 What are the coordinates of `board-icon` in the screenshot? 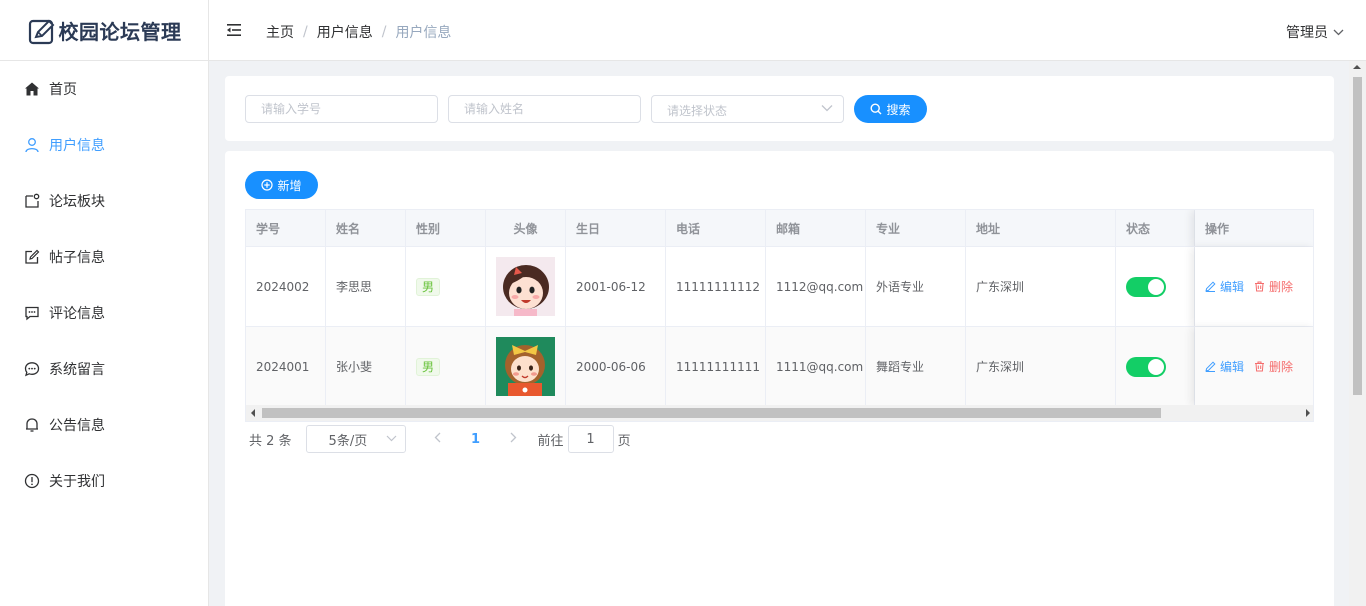 It's located at (32, 200).